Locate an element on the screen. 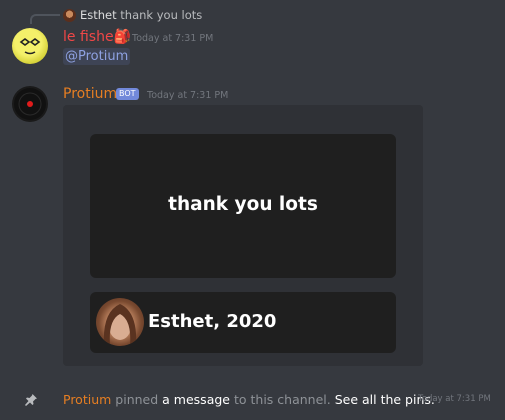 This screenshot has height=420, width=505. bot-badge: BOT is located at coordinates (127, 94).